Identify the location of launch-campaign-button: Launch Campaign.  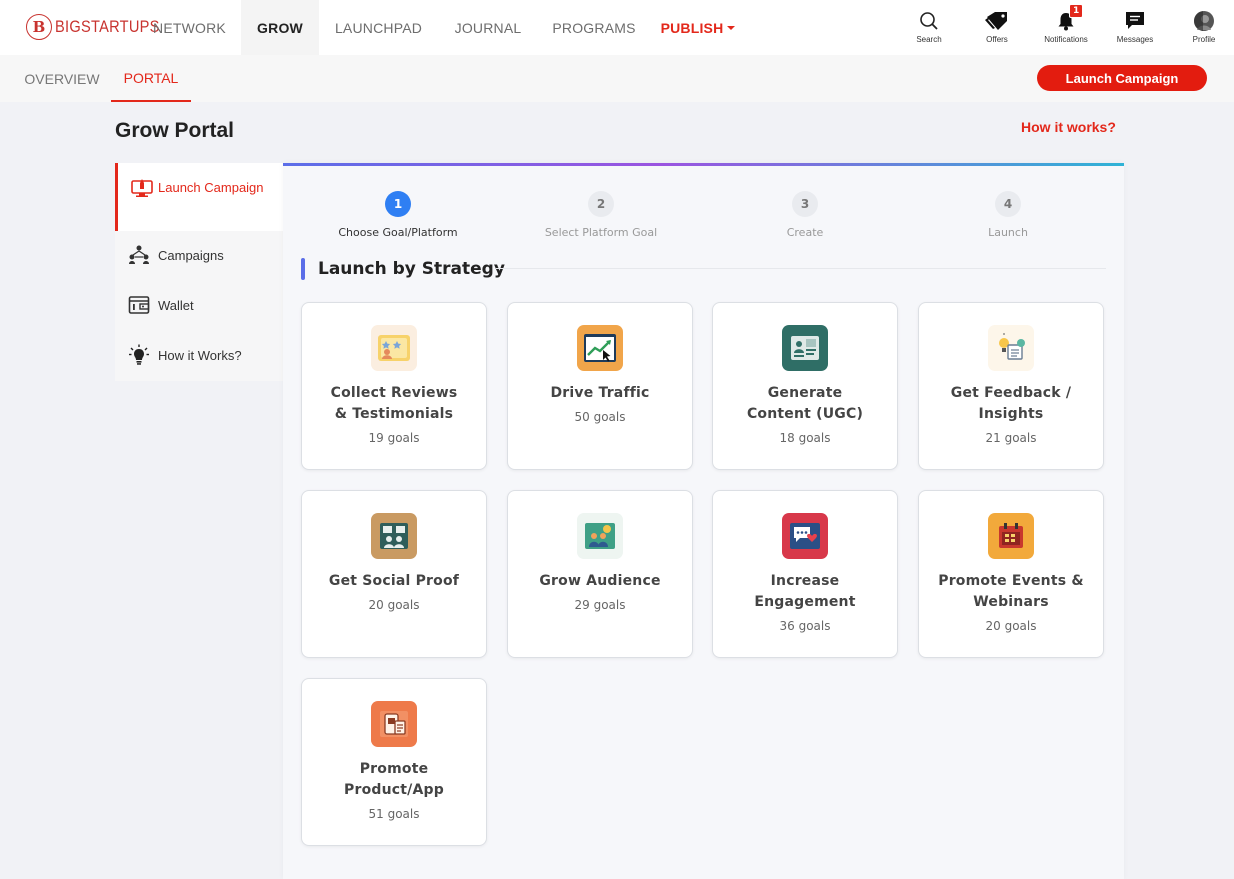
(1122, 78).